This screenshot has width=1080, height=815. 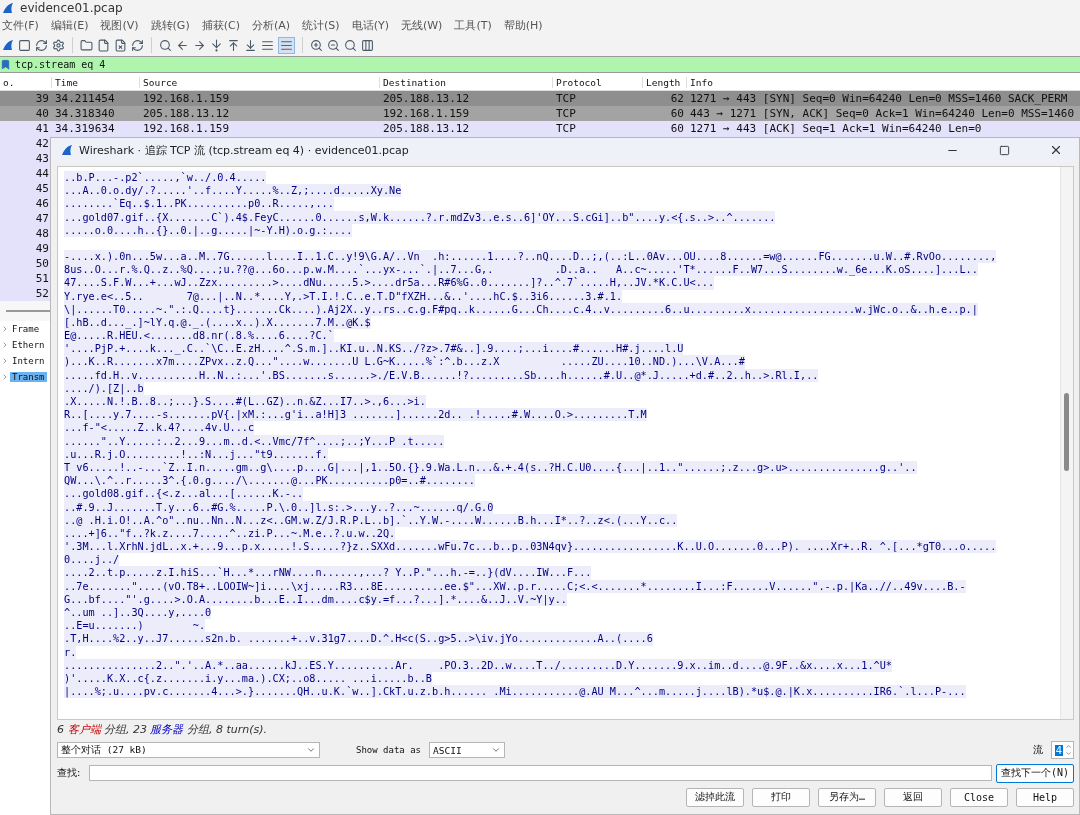 What do you see at coordinates (879, 98) in the screenshot?
I see `table-cell-text: 1271 → 443 [SYN] Seq=0 Win=64240 Len=0 MSS=1460 SACK_PERM` at bounding box center [879, 98].